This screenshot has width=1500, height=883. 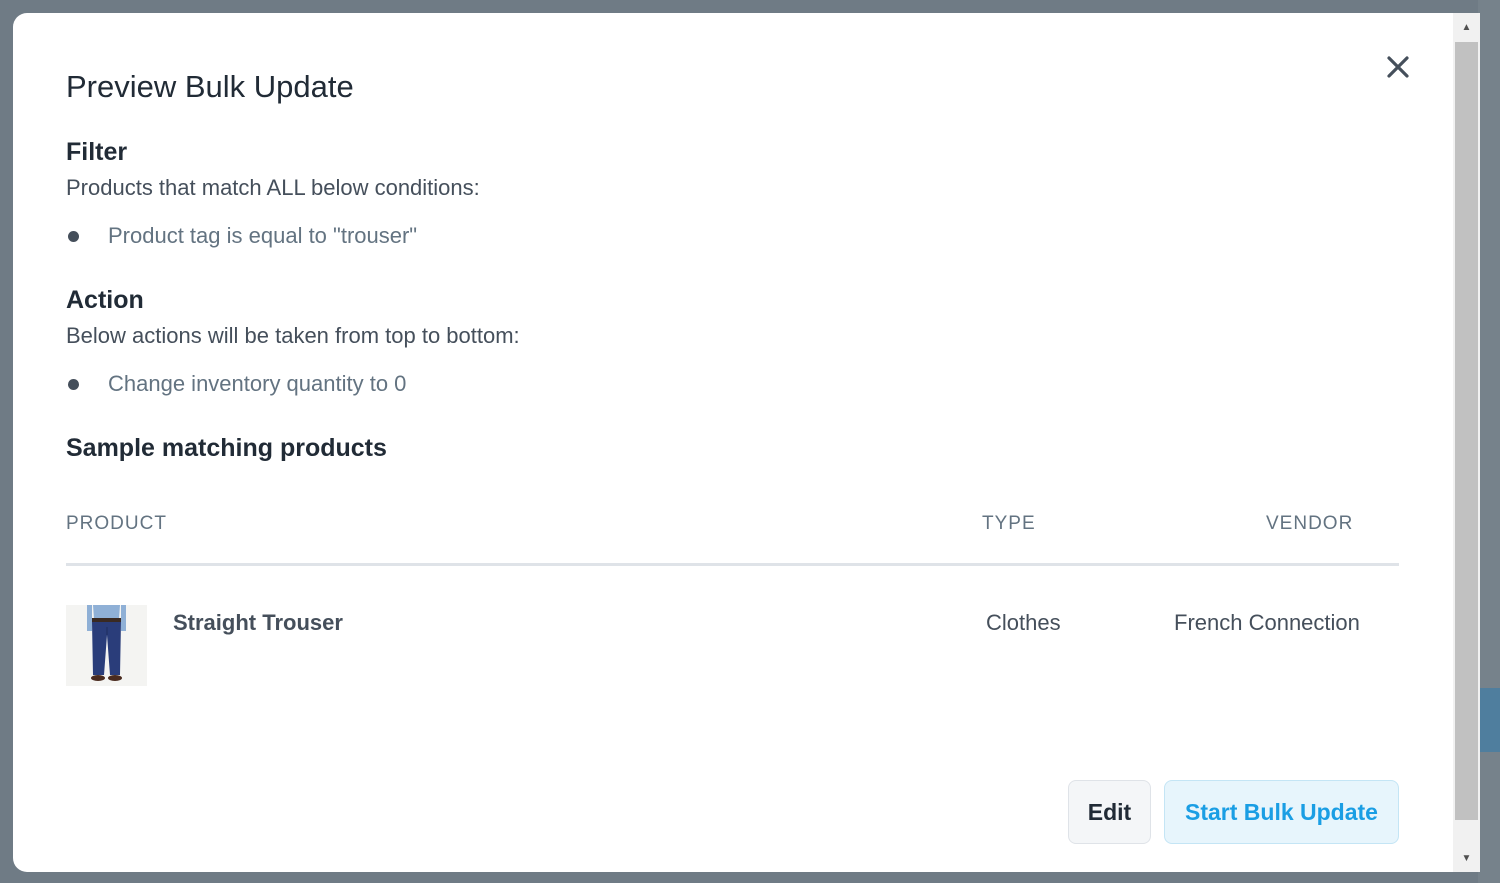 I want to click on trouser-image-icon, so click(x=106, y=645).